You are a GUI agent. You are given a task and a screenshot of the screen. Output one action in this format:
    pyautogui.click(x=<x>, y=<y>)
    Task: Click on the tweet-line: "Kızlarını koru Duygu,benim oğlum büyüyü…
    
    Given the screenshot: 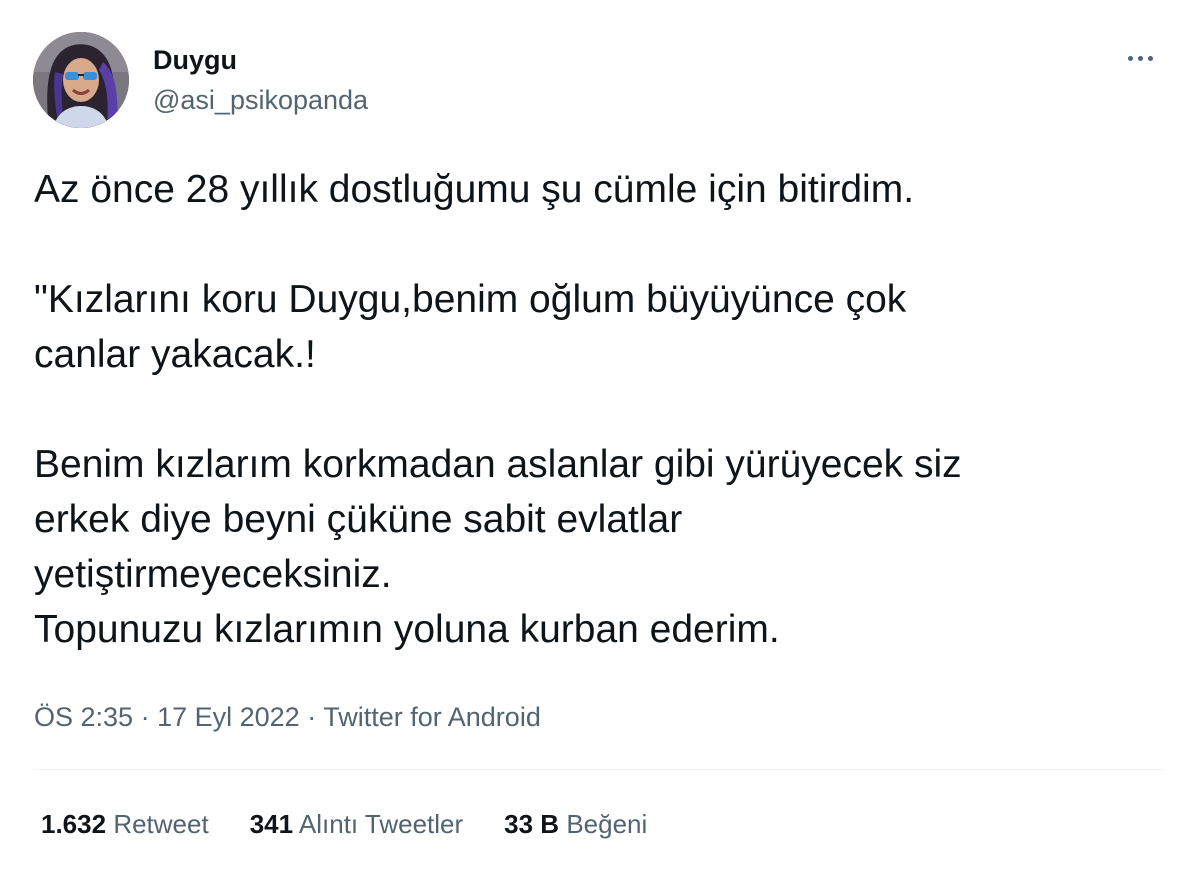 What is the action you would take?
    pyautogui.click(x=470, y=299)
    